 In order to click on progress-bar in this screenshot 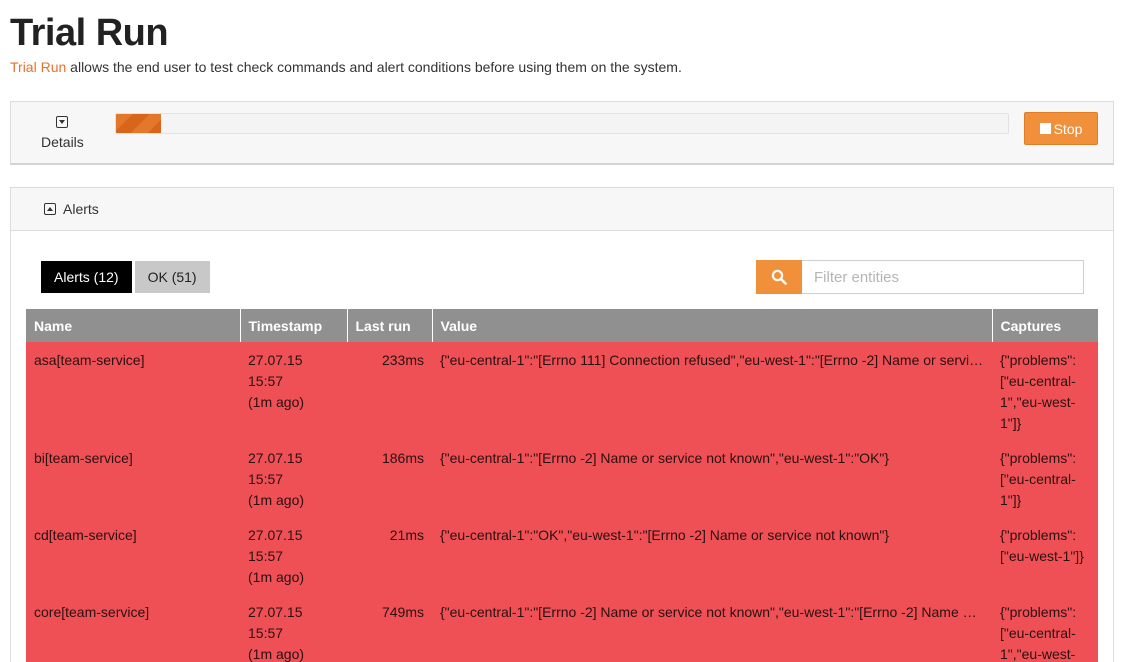, I will do `click(562, 123)`.